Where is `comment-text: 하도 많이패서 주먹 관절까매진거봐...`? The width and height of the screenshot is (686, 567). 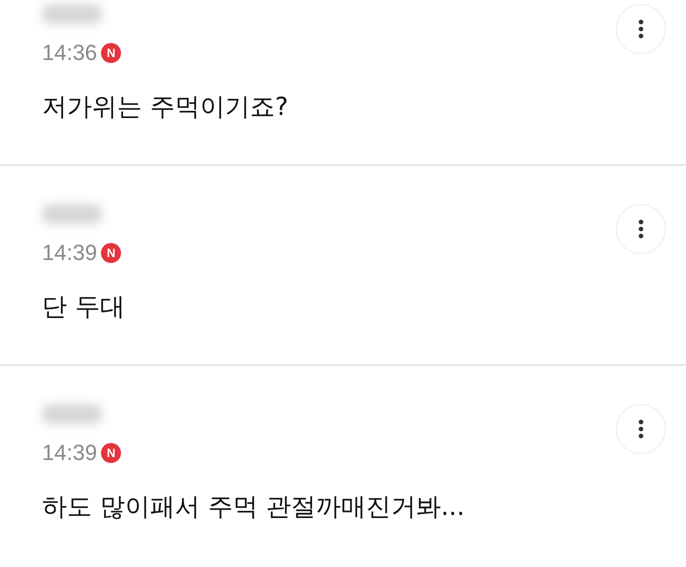 comment-text: 하도 많이패서 주먹 관절까매진거봐... is located at coordinates (254, 507).